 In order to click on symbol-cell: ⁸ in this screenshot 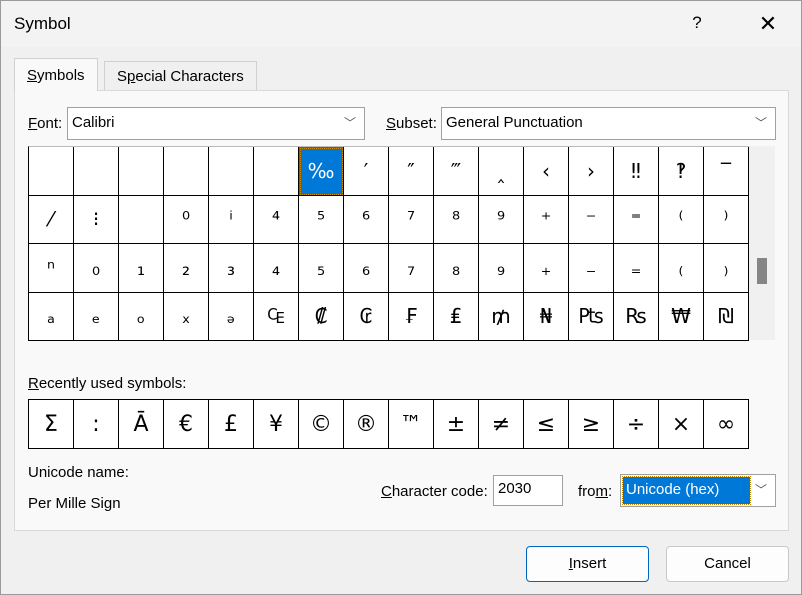, I will do `click(456, 219)`.